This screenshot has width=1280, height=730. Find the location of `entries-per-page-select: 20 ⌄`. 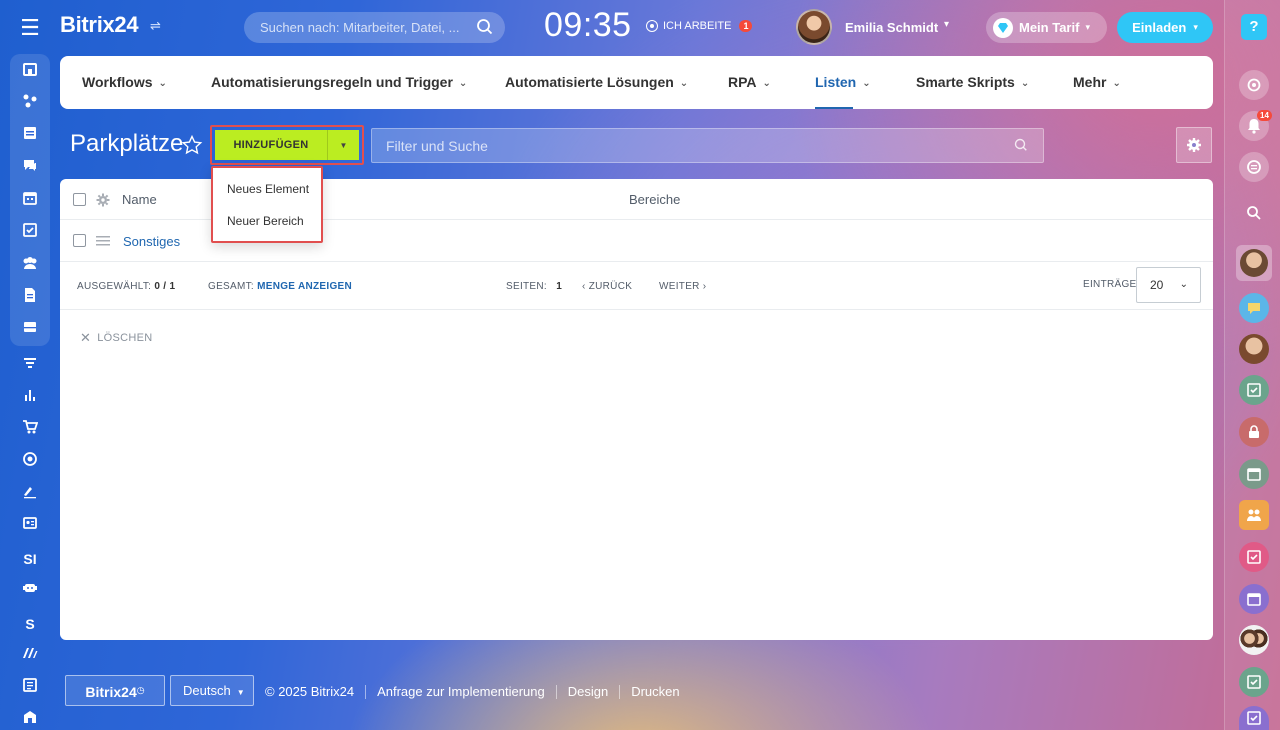

entries-per-page-select: 20 ⌄ is located at coordinates (1168, 285).